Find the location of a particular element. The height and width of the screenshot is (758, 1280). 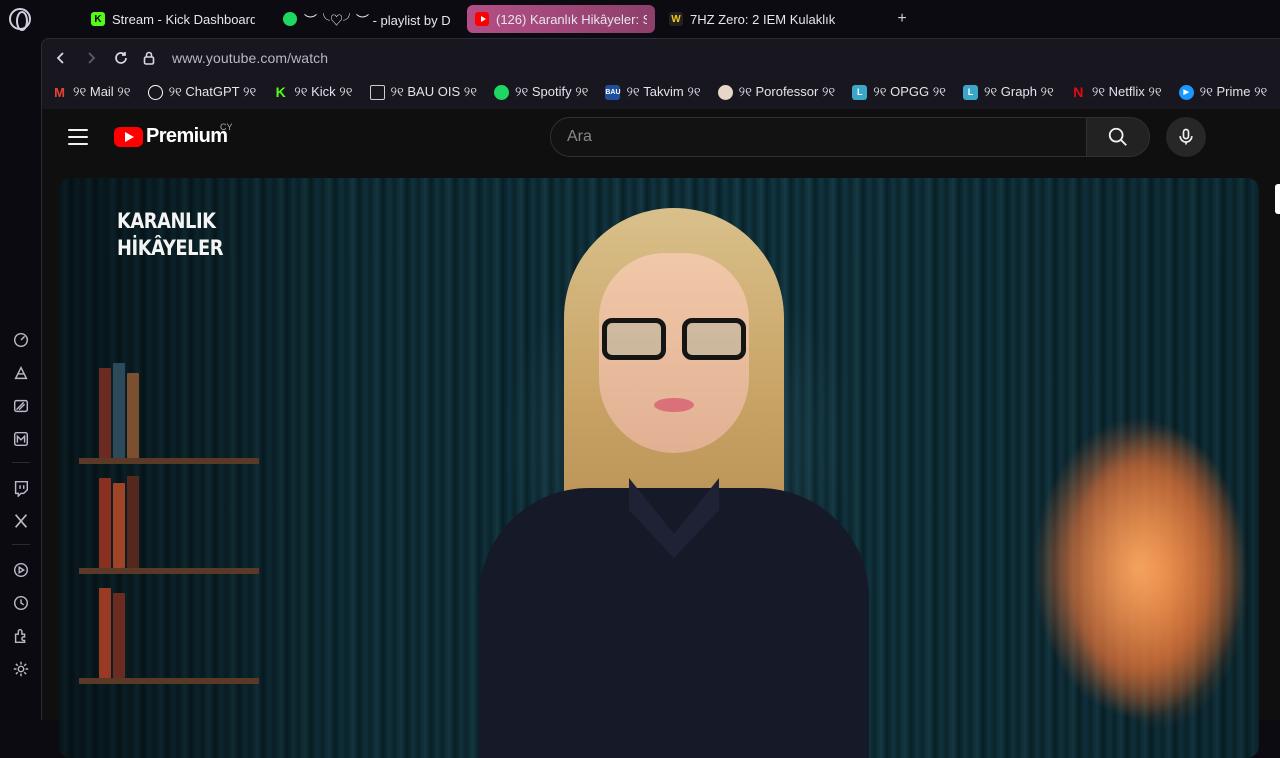

tab-7hz: W 7HZ Zero: 2 IEM Kulaklık is located at coordinates (754, 19).